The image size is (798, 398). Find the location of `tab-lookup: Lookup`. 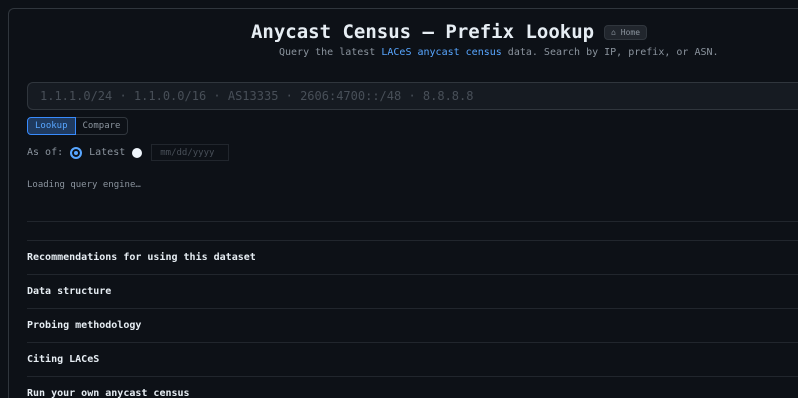

tab-lookup: Lookup is located at coordinates (51, 126).